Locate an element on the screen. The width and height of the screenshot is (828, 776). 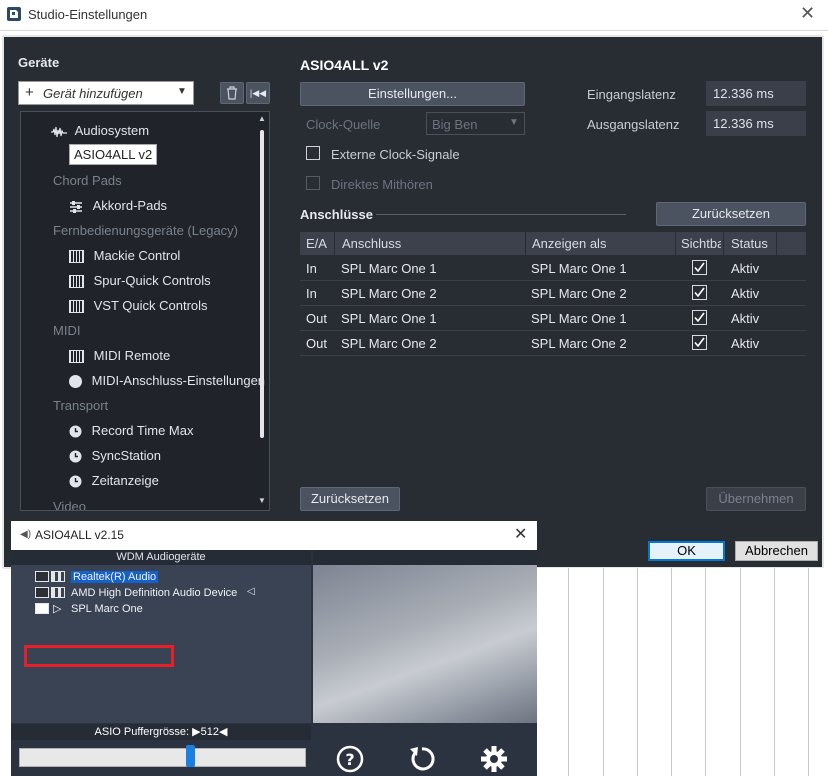
device-heading: ASIO4ALL v2 is located at coordinates (344, 65).